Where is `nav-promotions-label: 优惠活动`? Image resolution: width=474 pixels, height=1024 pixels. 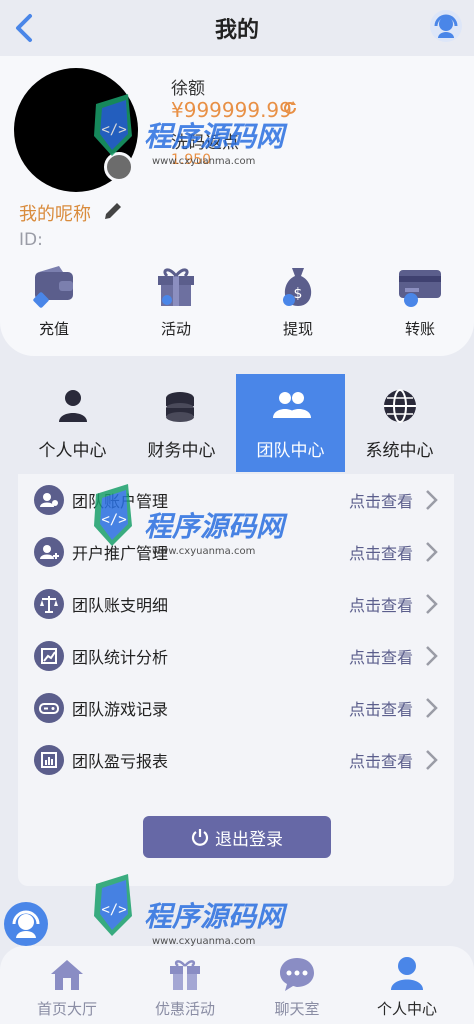 nav-promotions-label: 优惠活动 is located at coordinates (184, 1009).